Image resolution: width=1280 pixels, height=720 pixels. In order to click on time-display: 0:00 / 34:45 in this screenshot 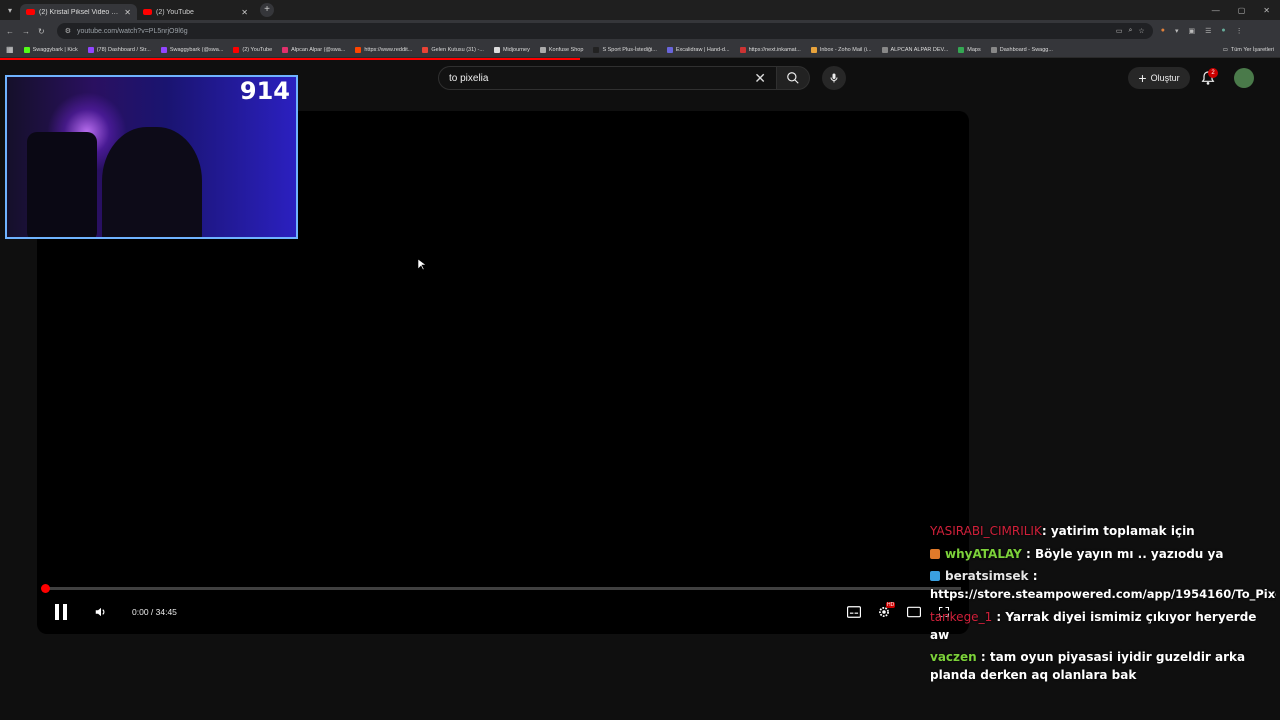, I will do `click(154, 612)`.